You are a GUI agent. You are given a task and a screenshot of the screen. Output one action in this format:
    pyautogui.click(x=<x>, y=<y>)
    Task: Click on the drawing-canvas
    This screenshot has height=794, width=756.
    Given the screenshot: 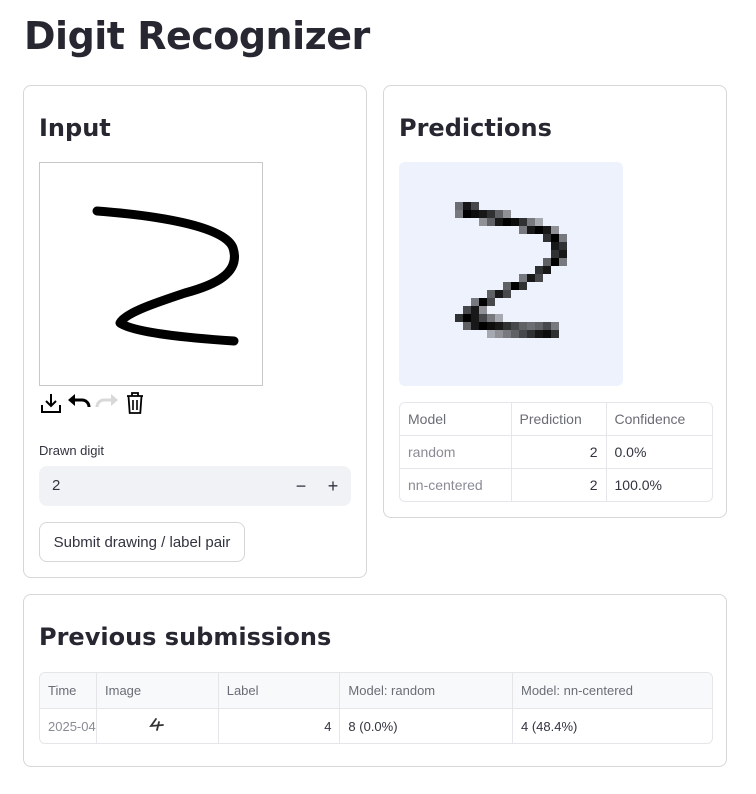 What is the action you would take?
    pyautogui.click(x=151, y=274)
    